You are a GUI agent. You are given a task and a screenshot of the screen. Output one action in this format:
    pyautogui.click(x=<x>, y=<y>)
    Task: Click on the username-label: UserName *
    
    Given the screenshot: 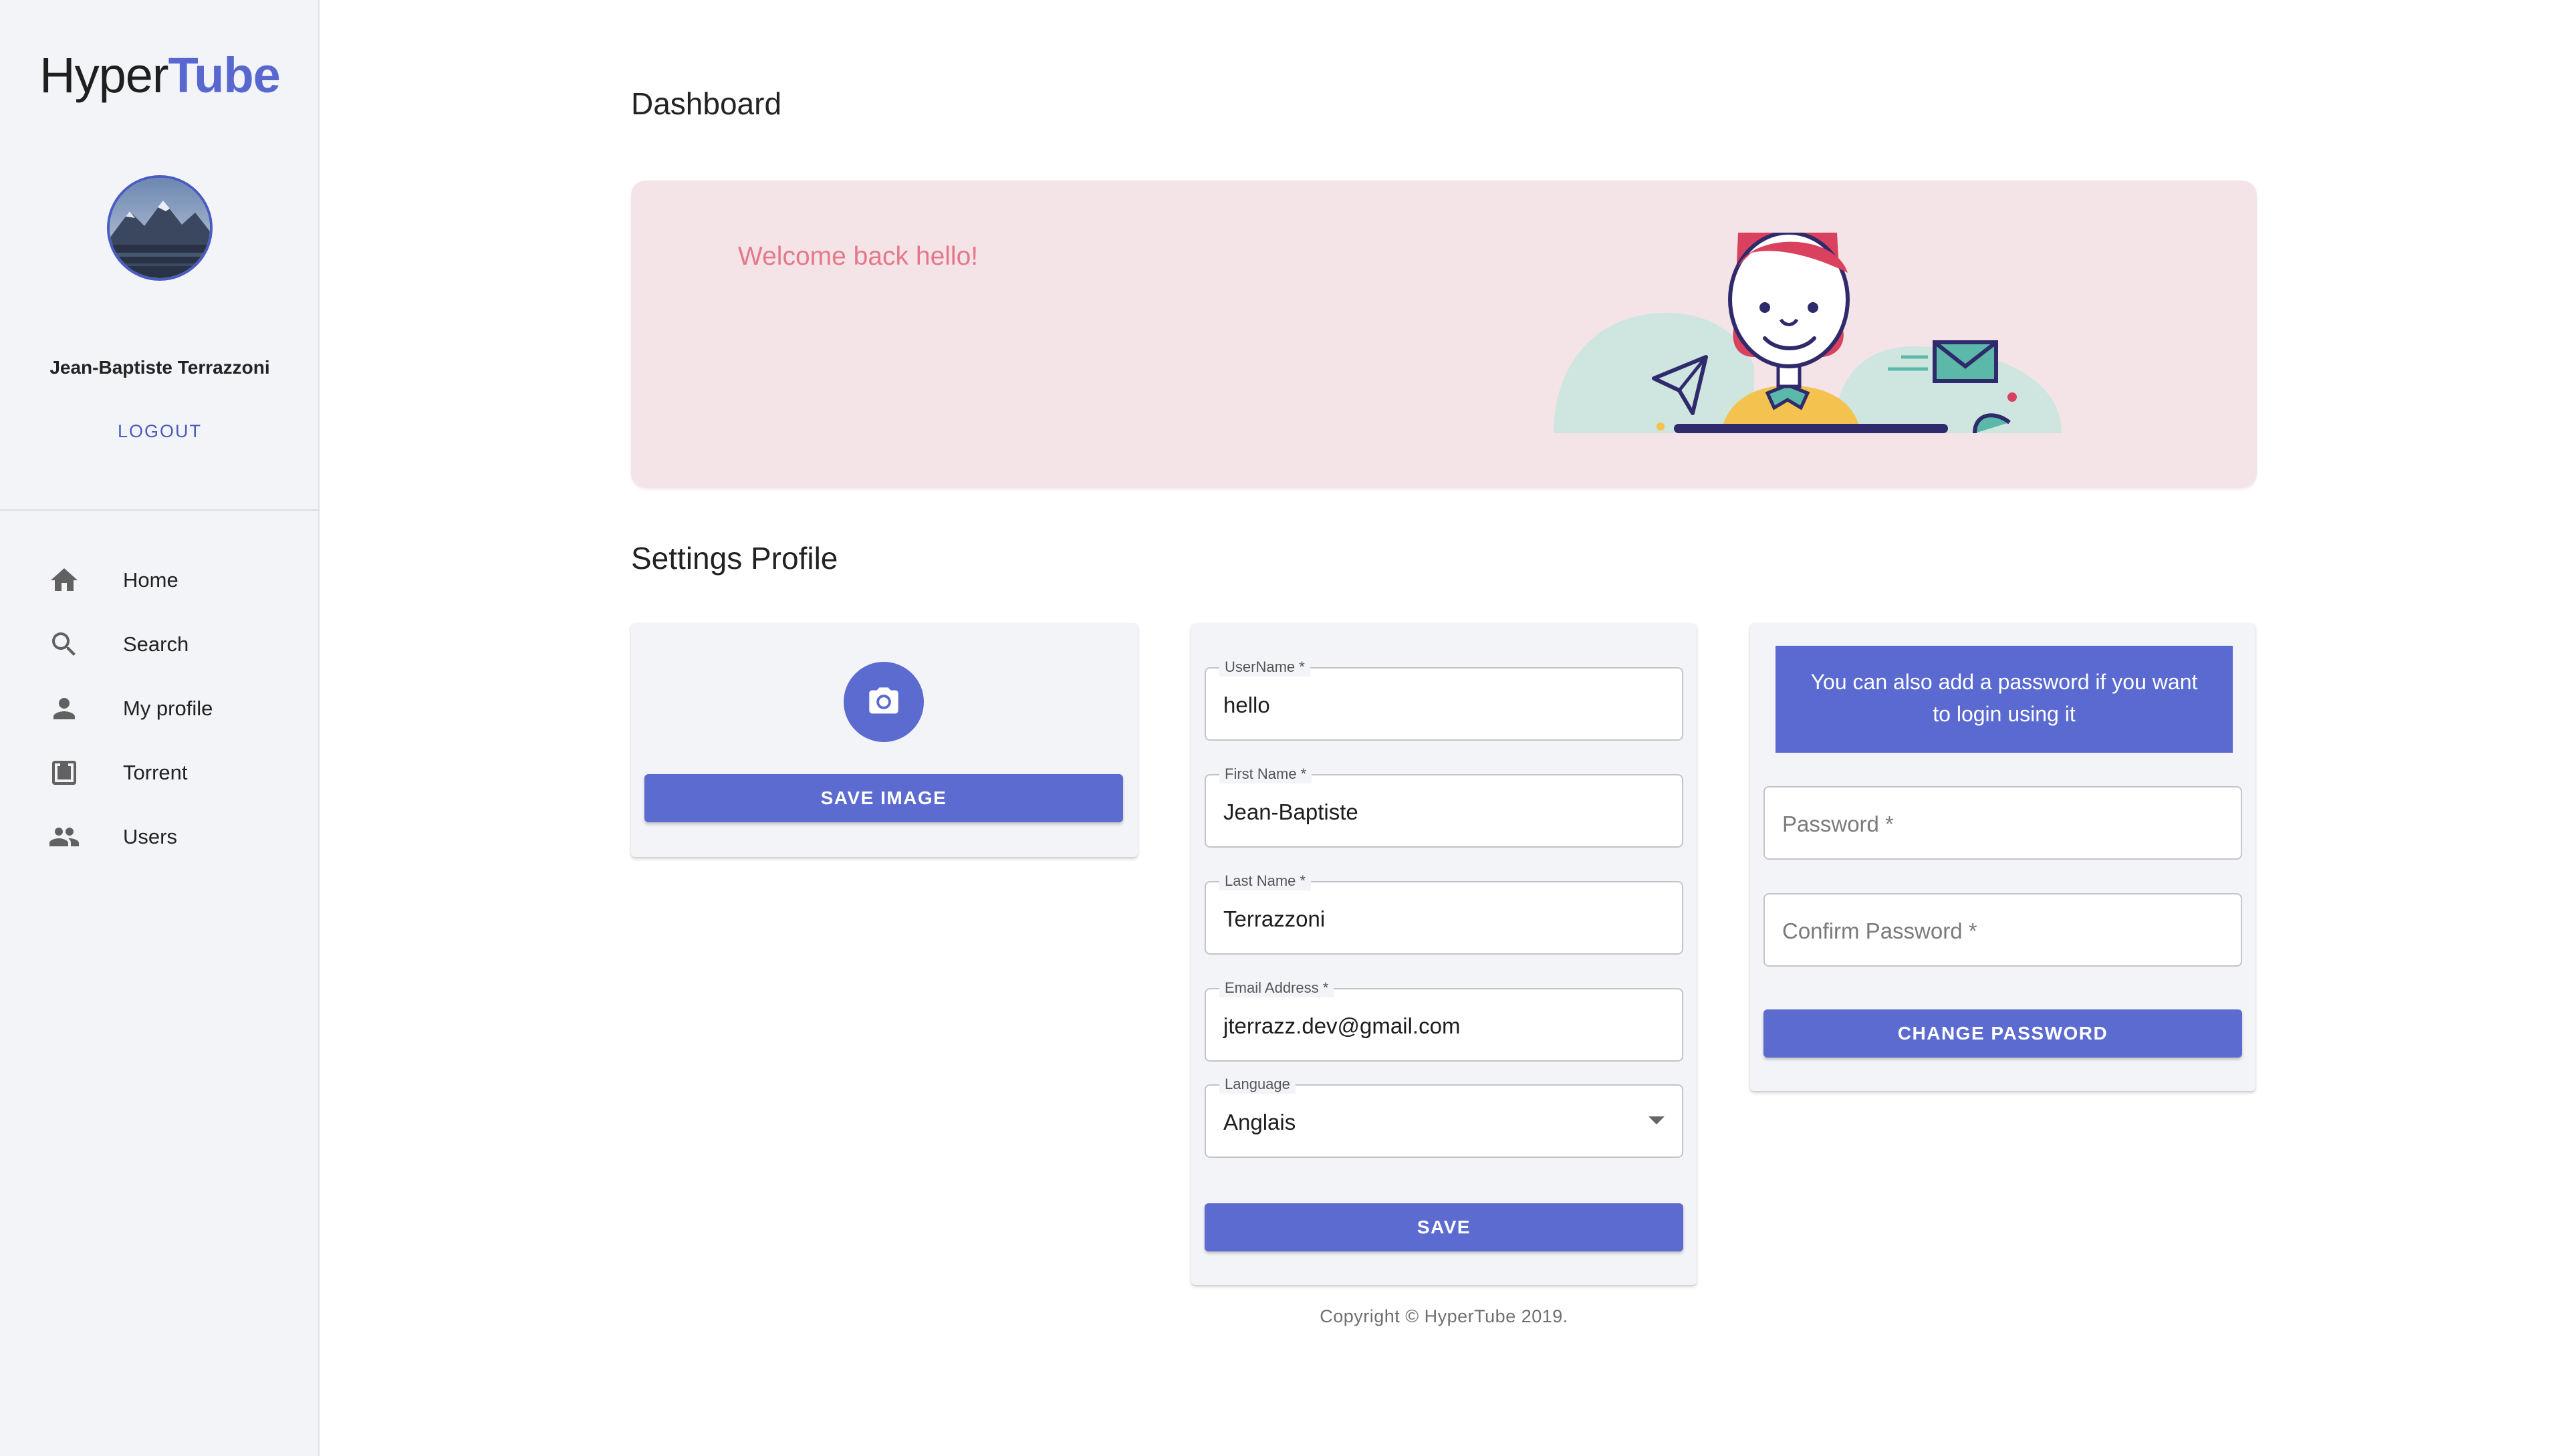 What is the action you would take?
    pyautogui.click(x=1264, y=667)
    